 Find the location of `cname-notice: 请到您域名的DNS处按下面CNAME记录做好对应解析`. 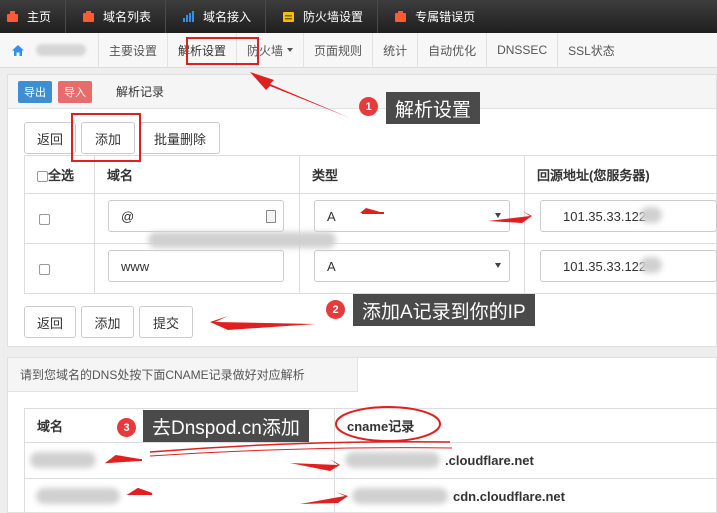

cname-notice: 请到您域名的DNS处按下面CNAME记录做好对应解析 is located at coordinates (162, 375).